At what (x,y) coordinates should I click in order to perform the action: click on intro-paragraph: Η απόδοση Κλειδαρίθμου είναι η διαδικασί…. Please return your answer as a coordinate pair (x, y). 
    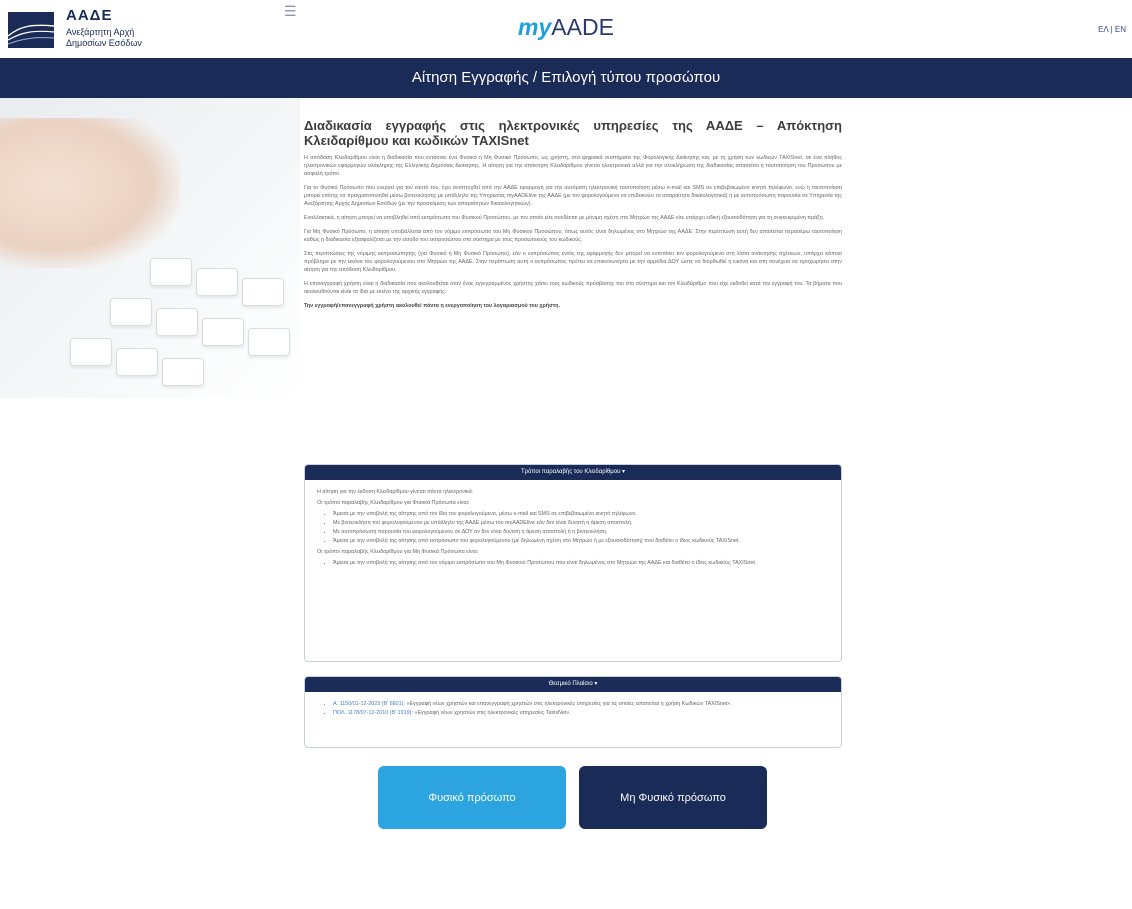
    Looking at the image, I should click on (573, 166).